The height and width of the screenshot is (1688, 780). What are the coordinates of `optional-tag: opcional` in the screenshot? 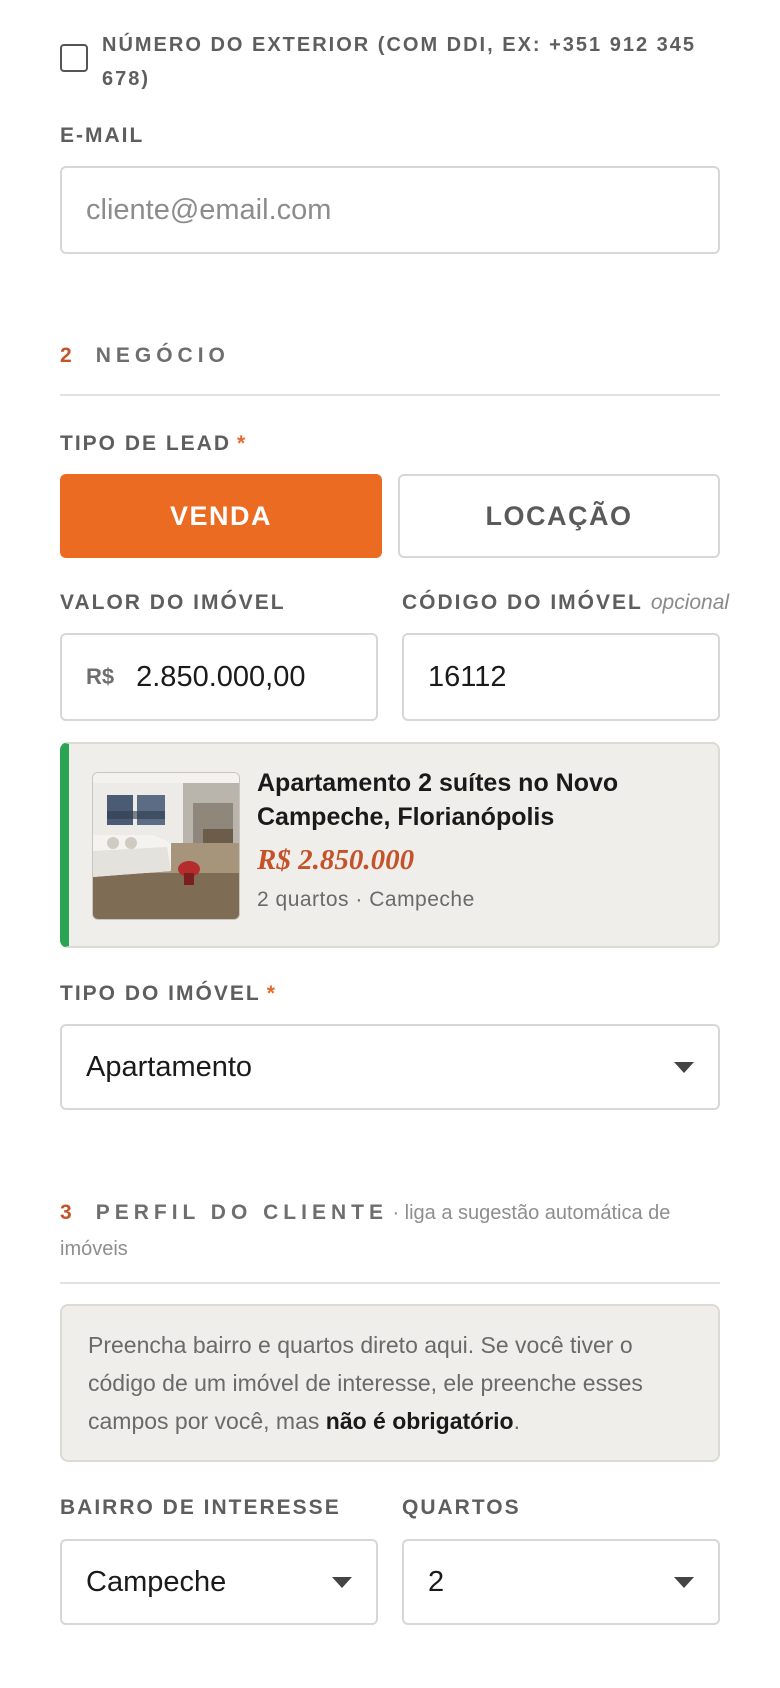 It's located at (690, 602).